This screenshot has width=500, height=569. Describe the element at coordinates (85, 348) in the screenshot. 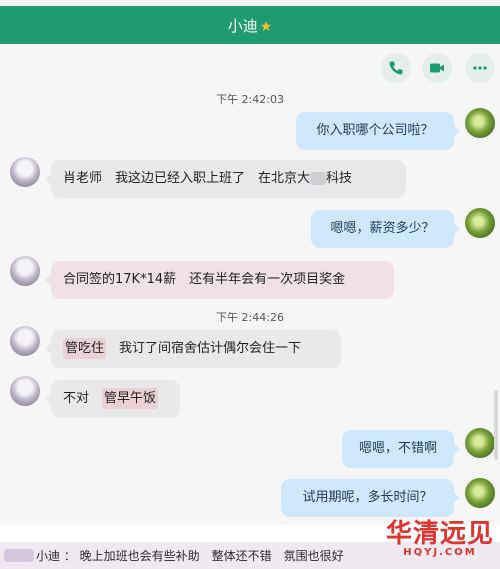

I see `highlighted-text: 管吃住` at that location.